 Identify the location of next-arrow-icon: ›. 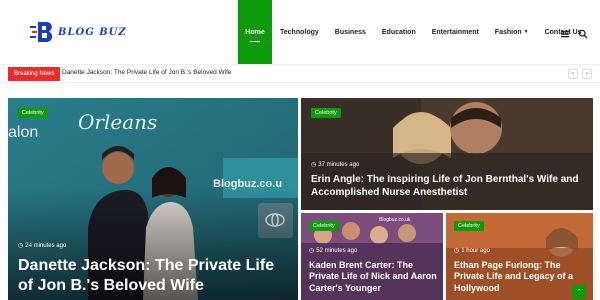
(587, 74).